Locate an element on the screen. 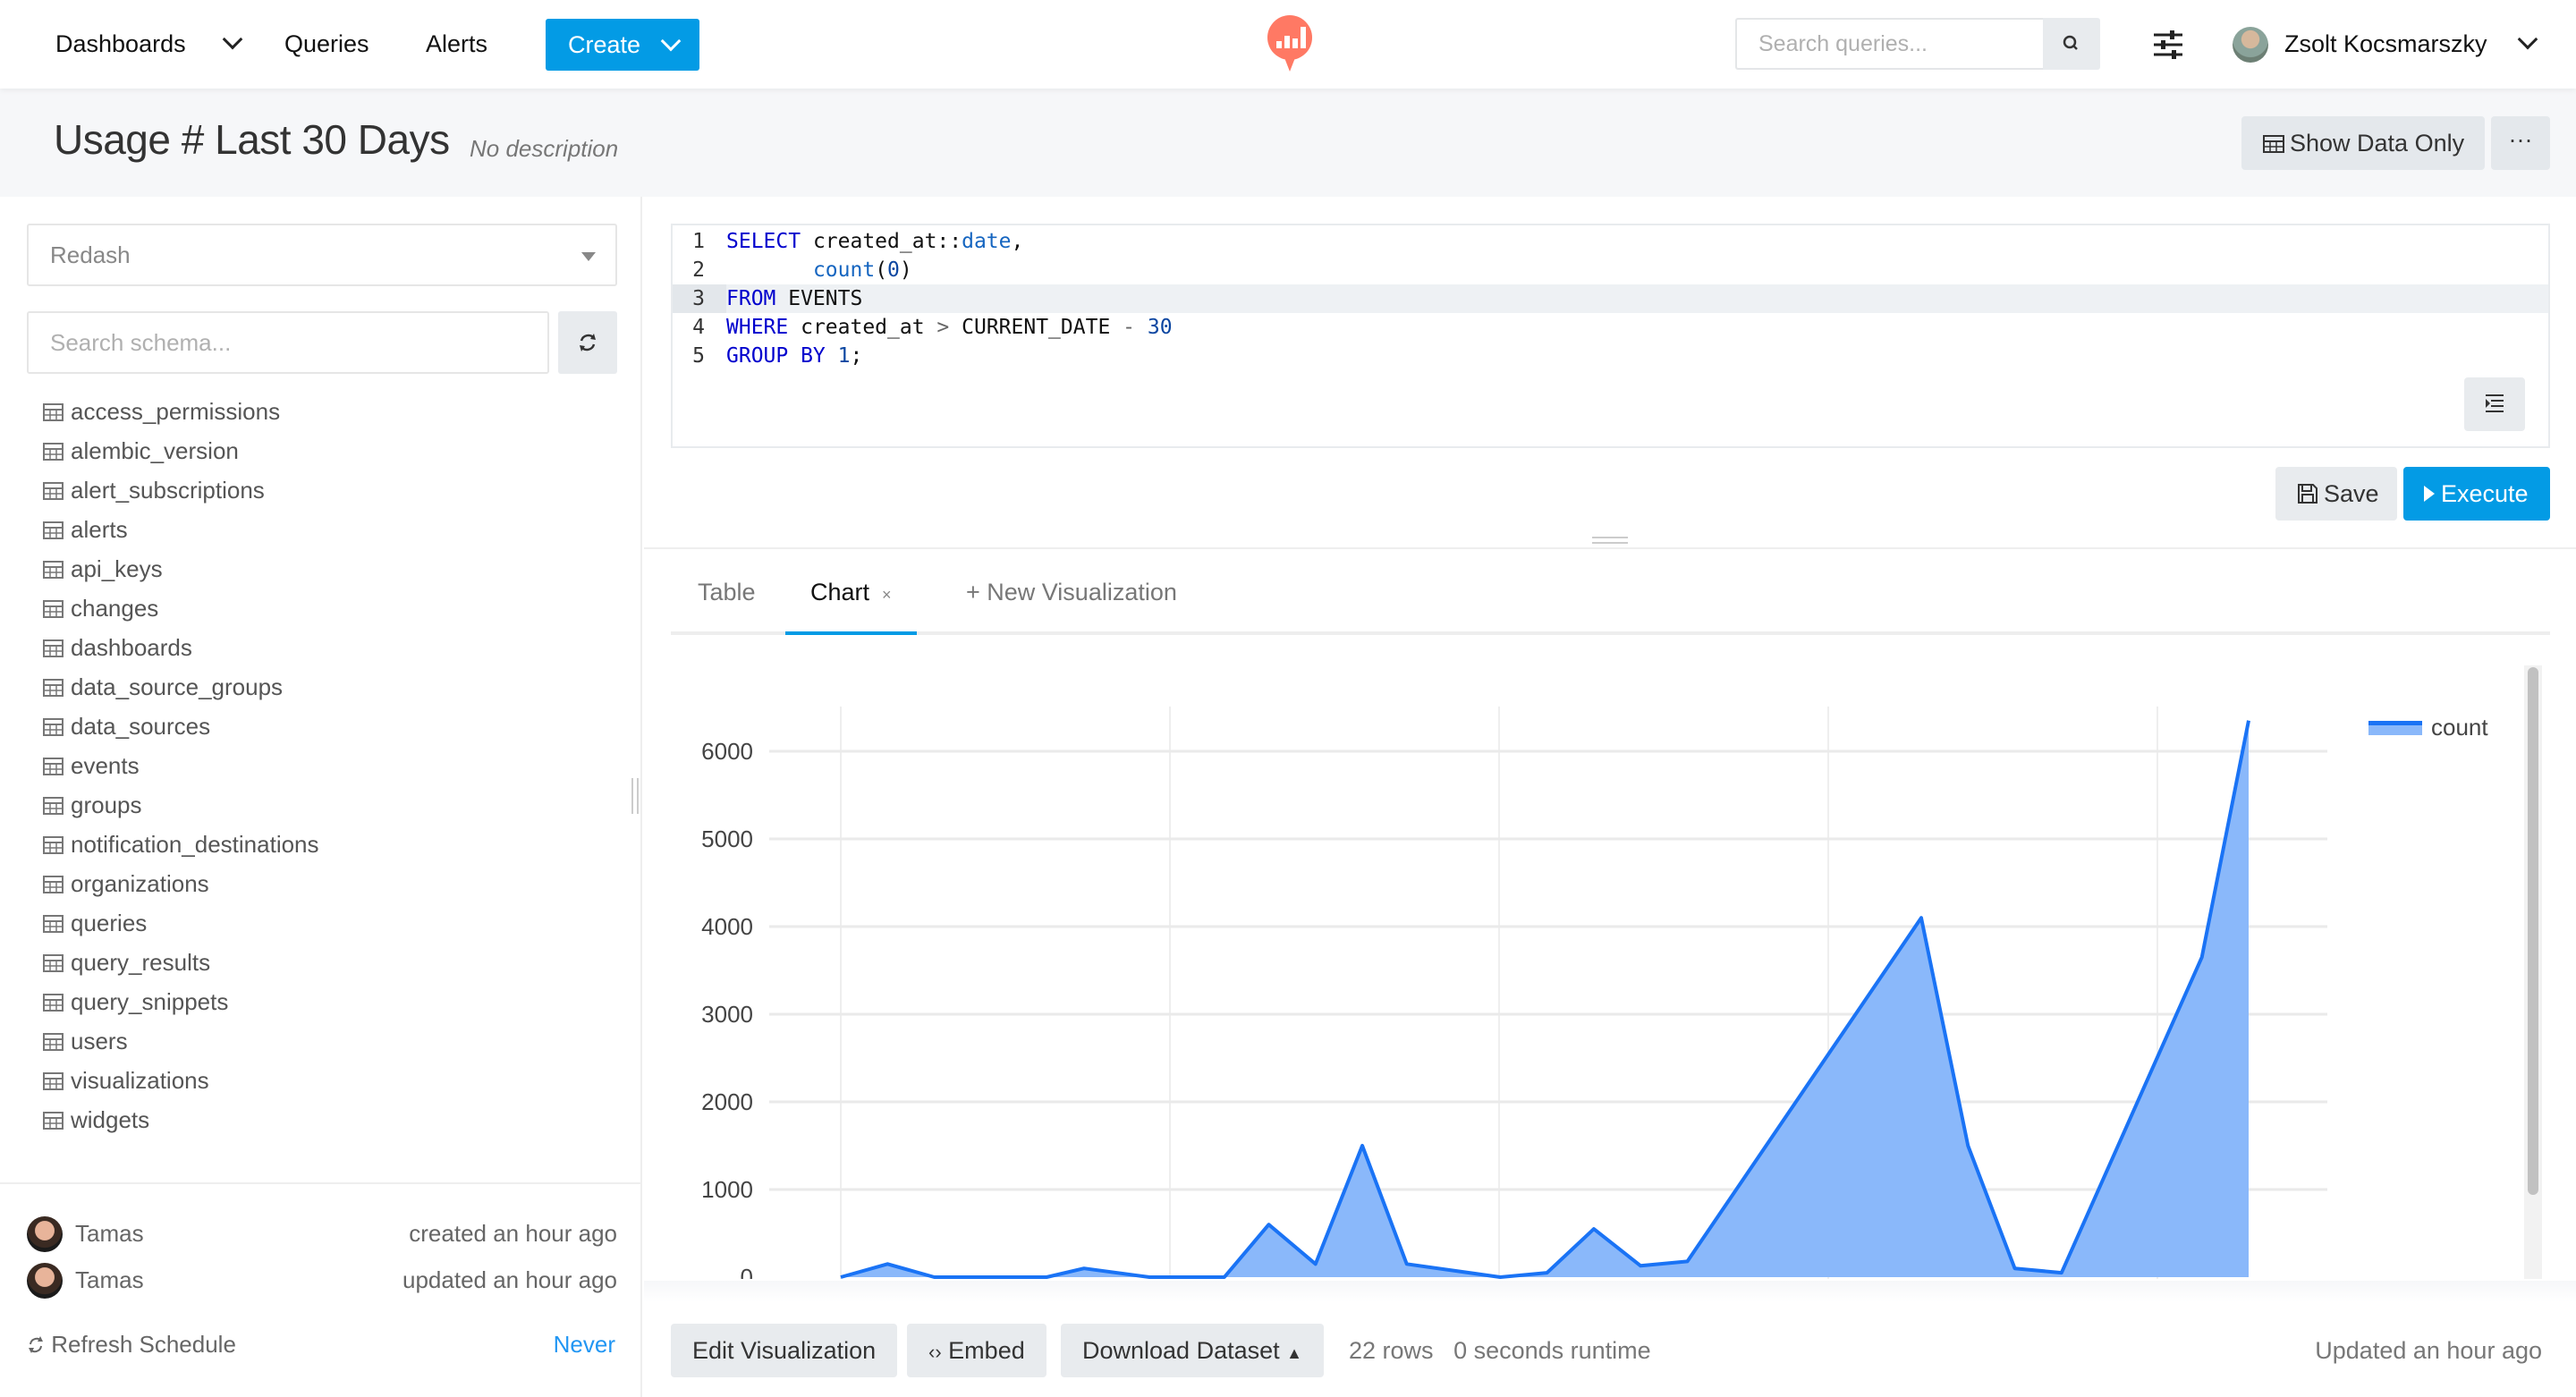 This screenshot has width=2576, height=1397. schema-table-item: organizations is located at coordinates (311, 884).